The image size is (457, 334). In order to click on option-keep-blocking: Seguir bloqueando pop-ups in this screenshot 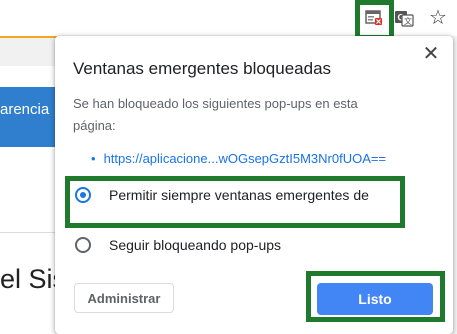, I will do `click(178, 245)`.